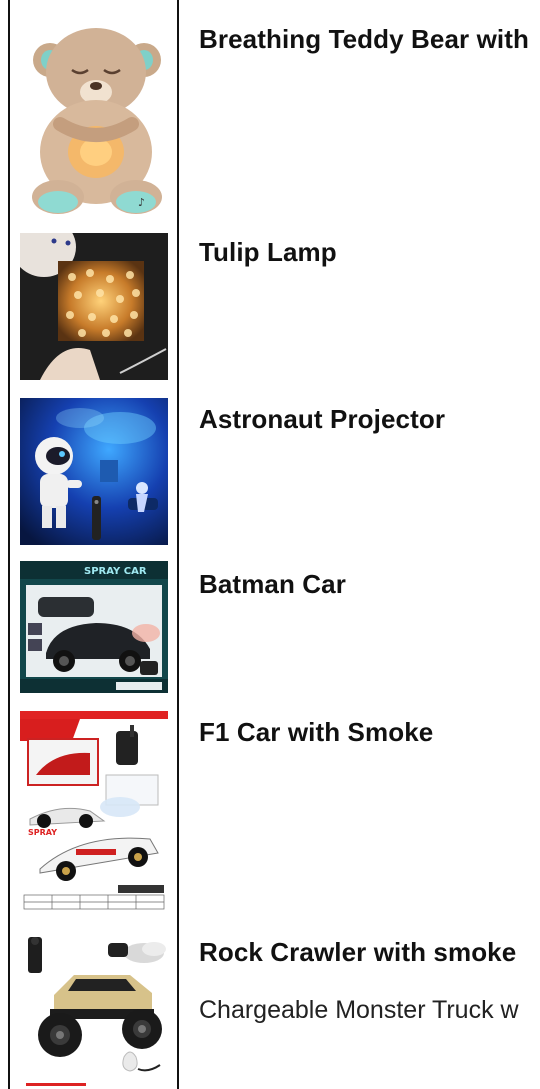 The height and width of the screenshot is (1089, 540). I want to click on product-title: Rock Crawler with smoke, so click(357, 952).